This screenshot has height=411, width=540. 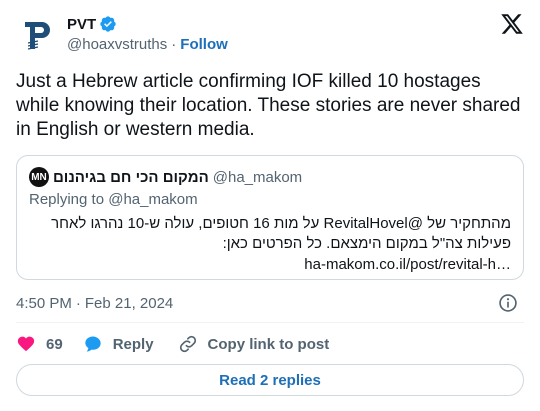 What do you see at coordinates (270, 34) in the screenshot?
I see `tweet-header: PVT @hoaxvstruths · Follow` at bounding box center [270, 34].